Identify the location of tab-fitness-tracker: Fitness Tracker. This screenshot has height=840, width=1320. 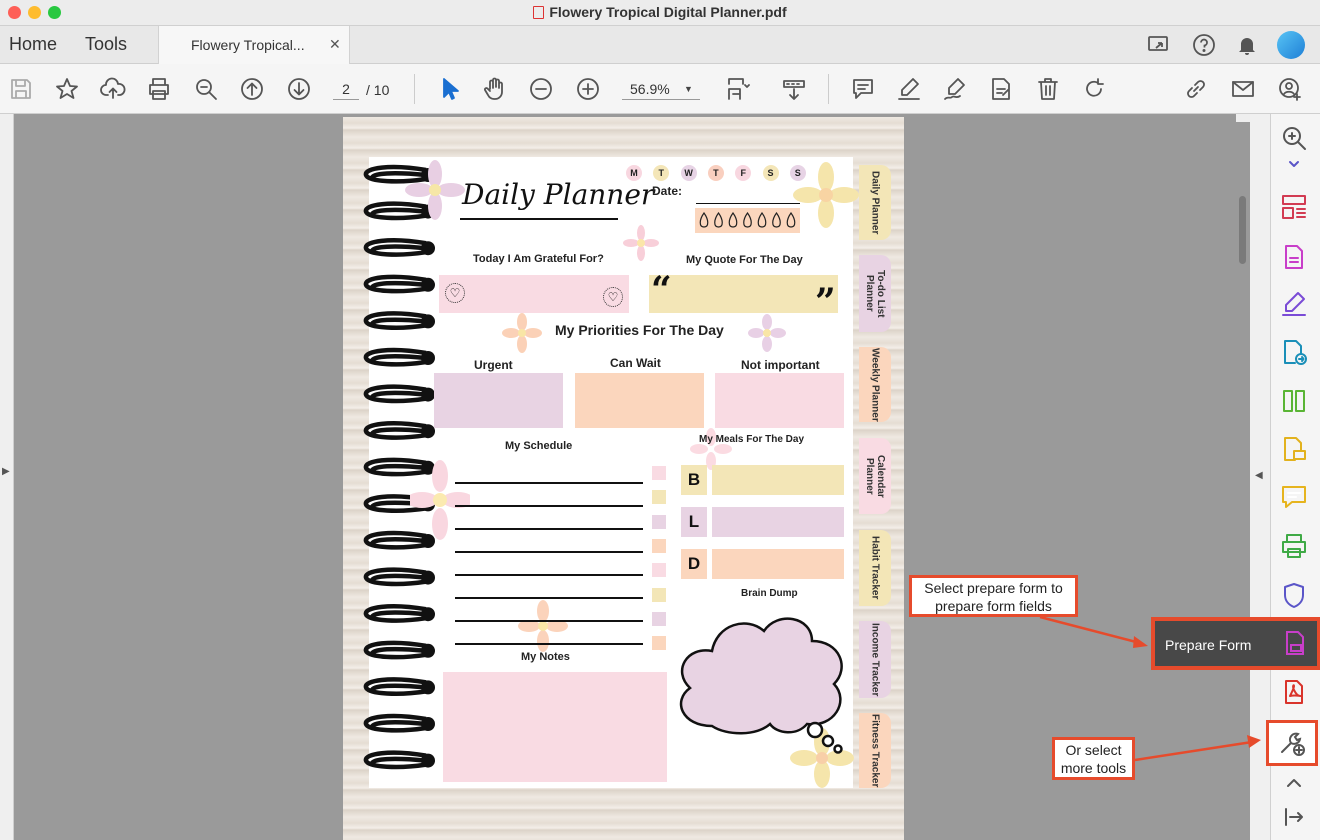
(875, 750).